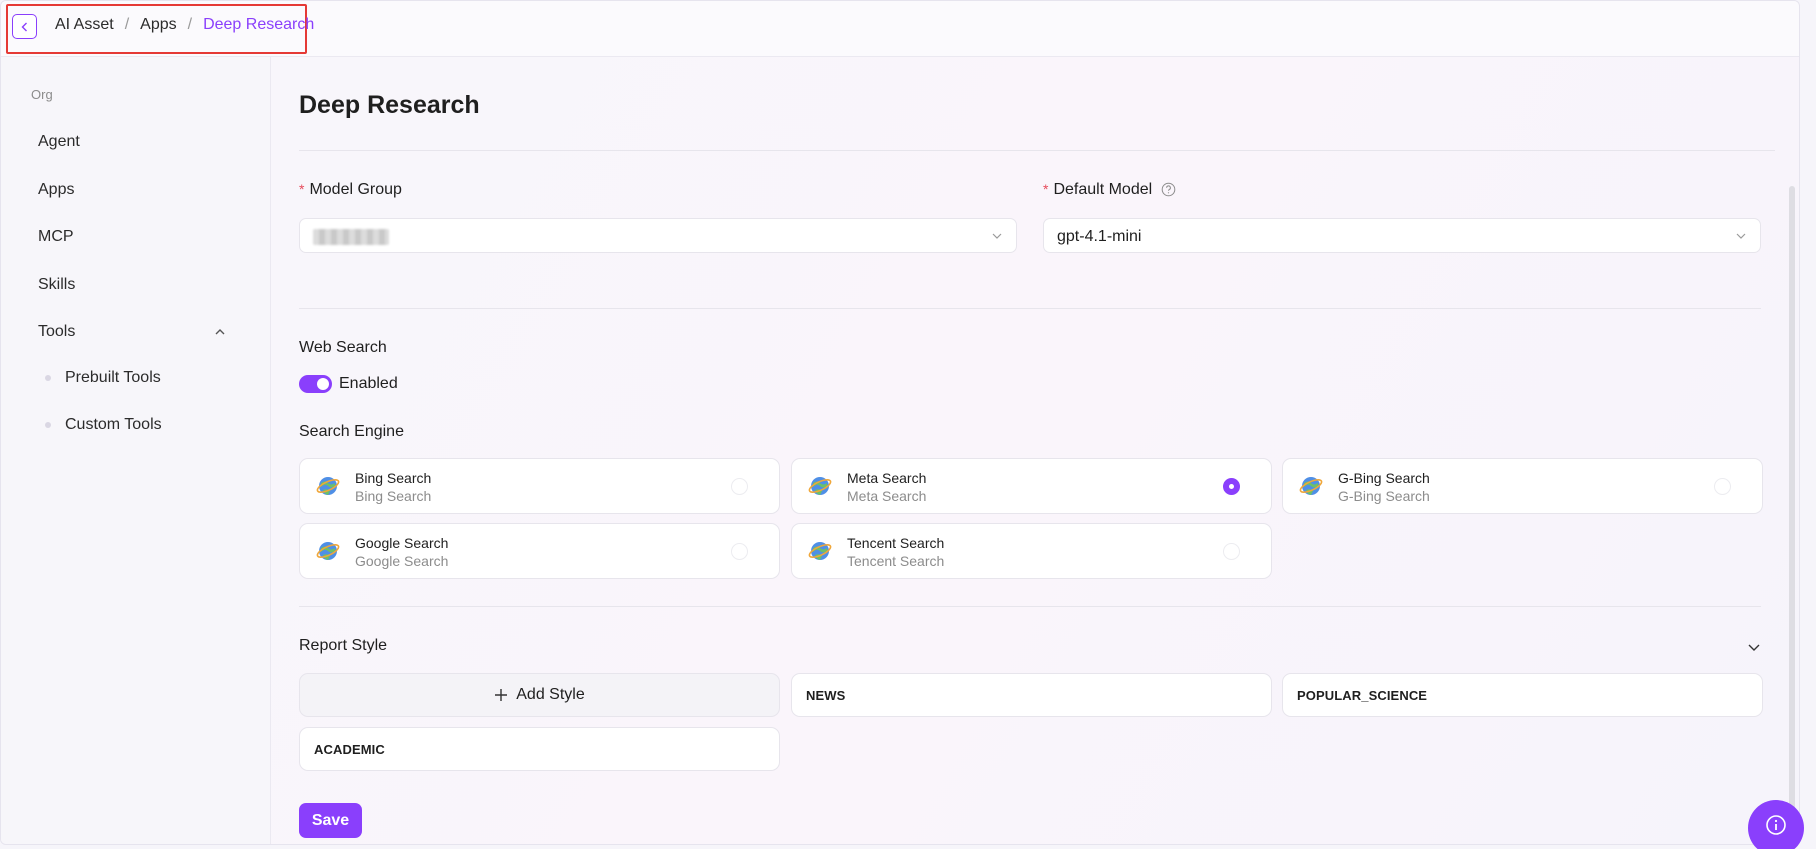 Image resolution: width=1816 pixels, height=849 pixels. I want to click on plus-icon, so click(501, 695).